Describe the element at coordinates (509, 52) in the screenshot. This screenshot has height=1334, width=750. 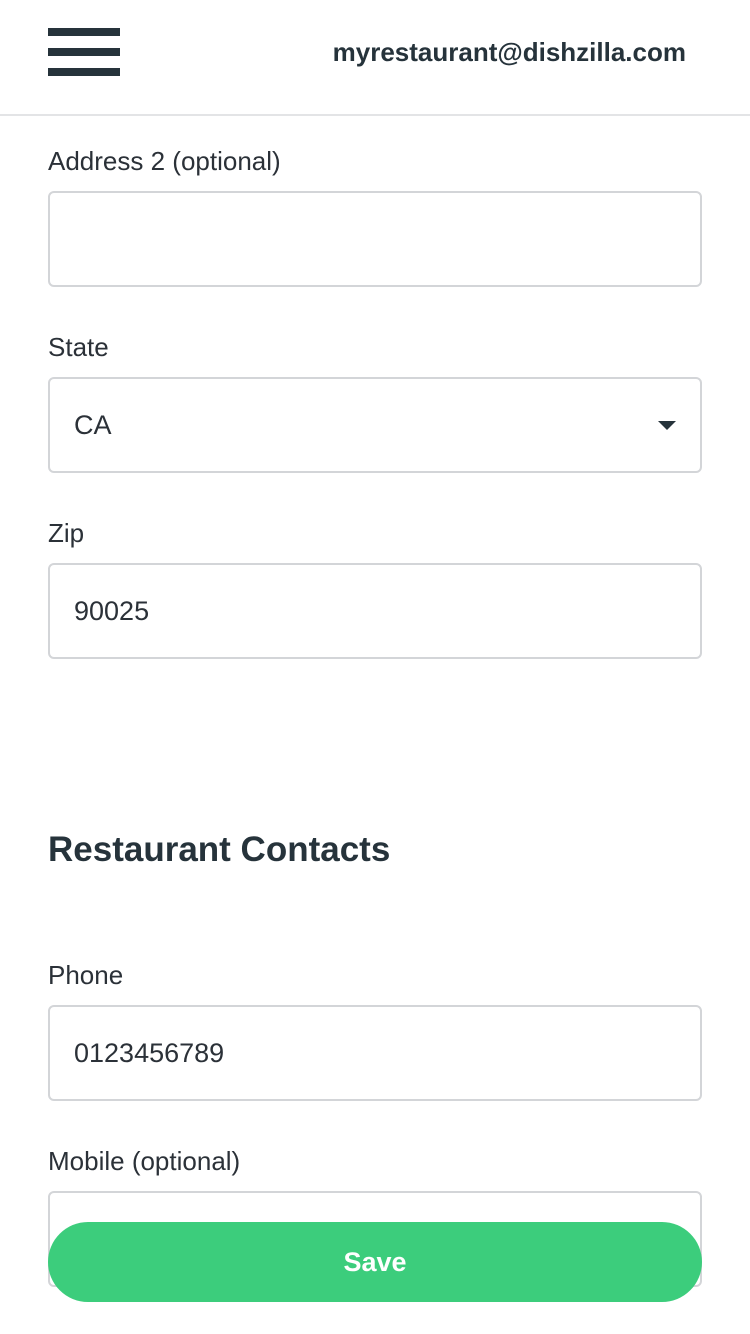
I see `account-email: myrestaurant@dishzilla.com` at that location.